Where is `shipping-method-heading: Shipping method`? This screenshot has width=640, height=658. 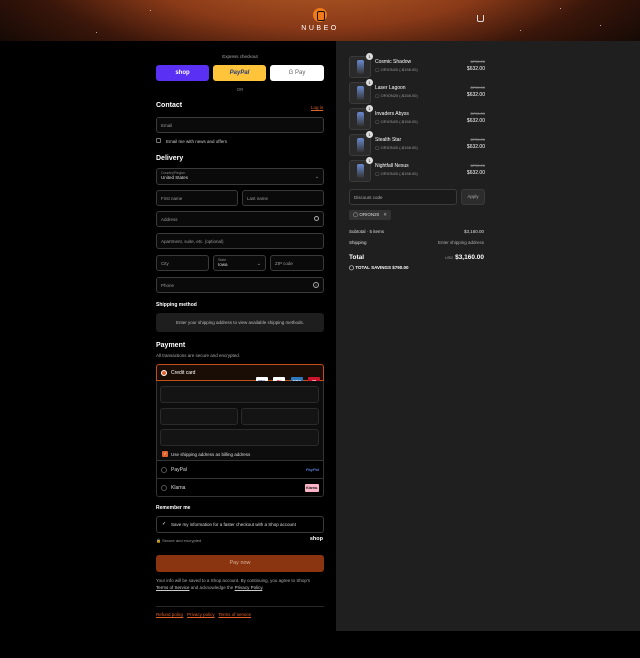
shipping-method-heading: Shipping method is located at coordinates (176, 305).